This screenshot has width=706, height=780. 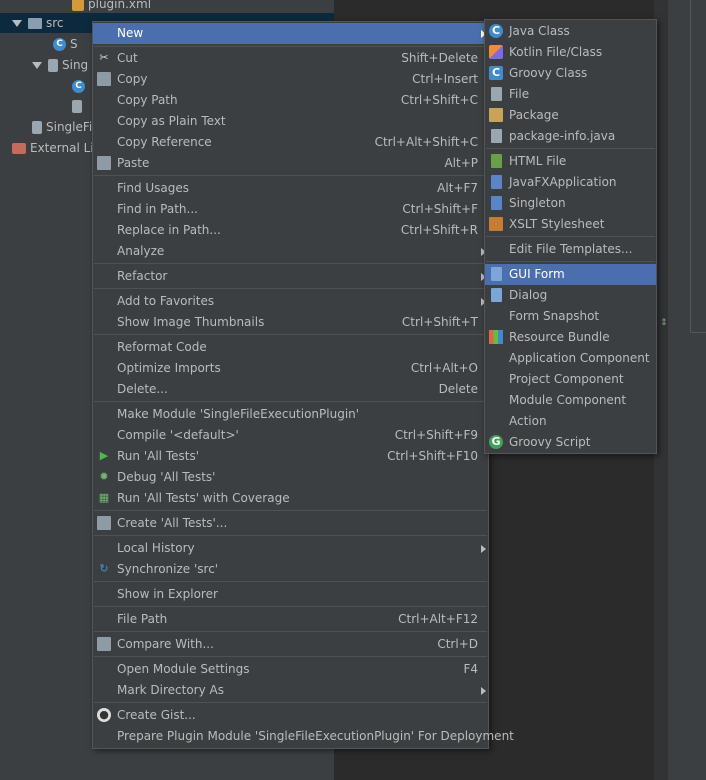 I want to click on singleton-icon, so click(x=496, y=203).